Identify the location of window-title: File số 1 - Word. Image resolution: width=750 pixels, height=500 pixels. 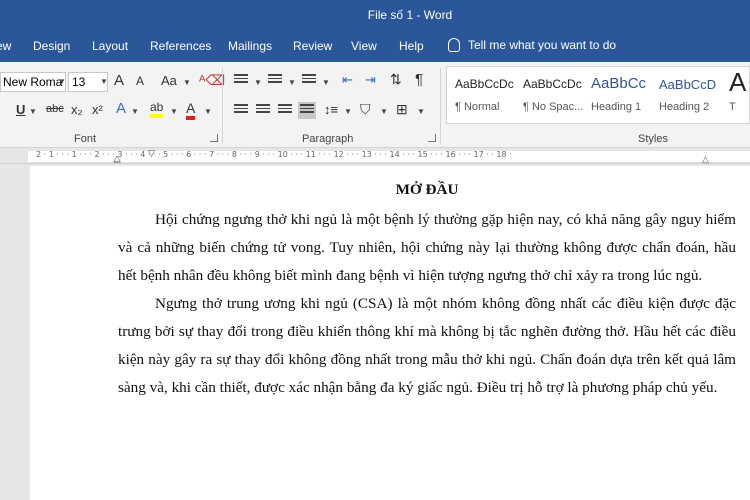
(410, 15).